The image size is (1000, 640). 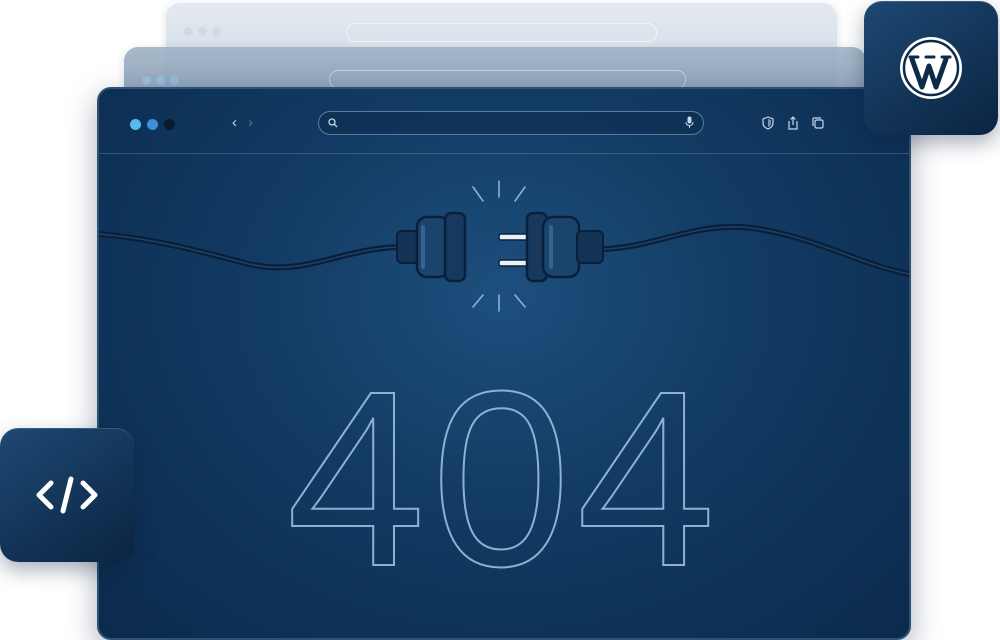 I want to click on code-badge, so click(x=67, y=495).